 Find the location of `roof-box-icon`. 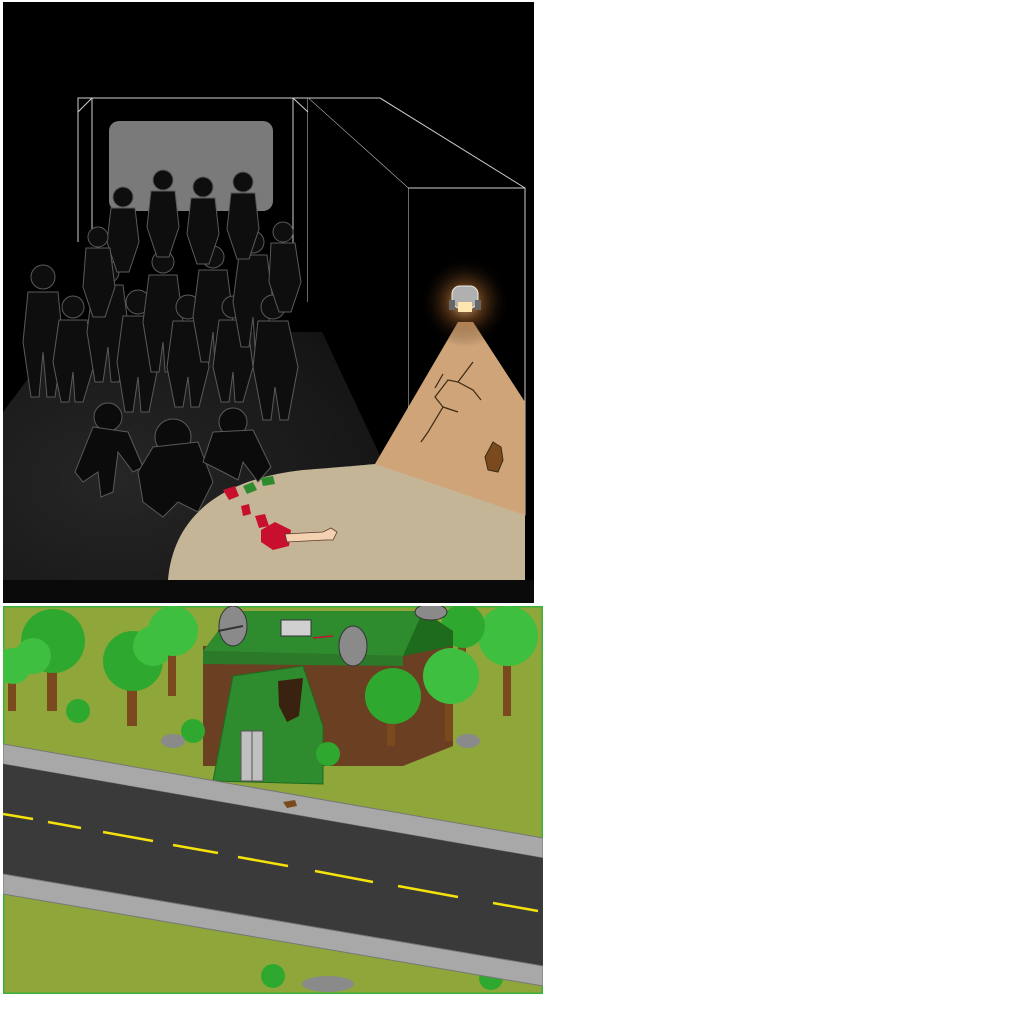

roof-box-icon is located at coordinates (296, 628).